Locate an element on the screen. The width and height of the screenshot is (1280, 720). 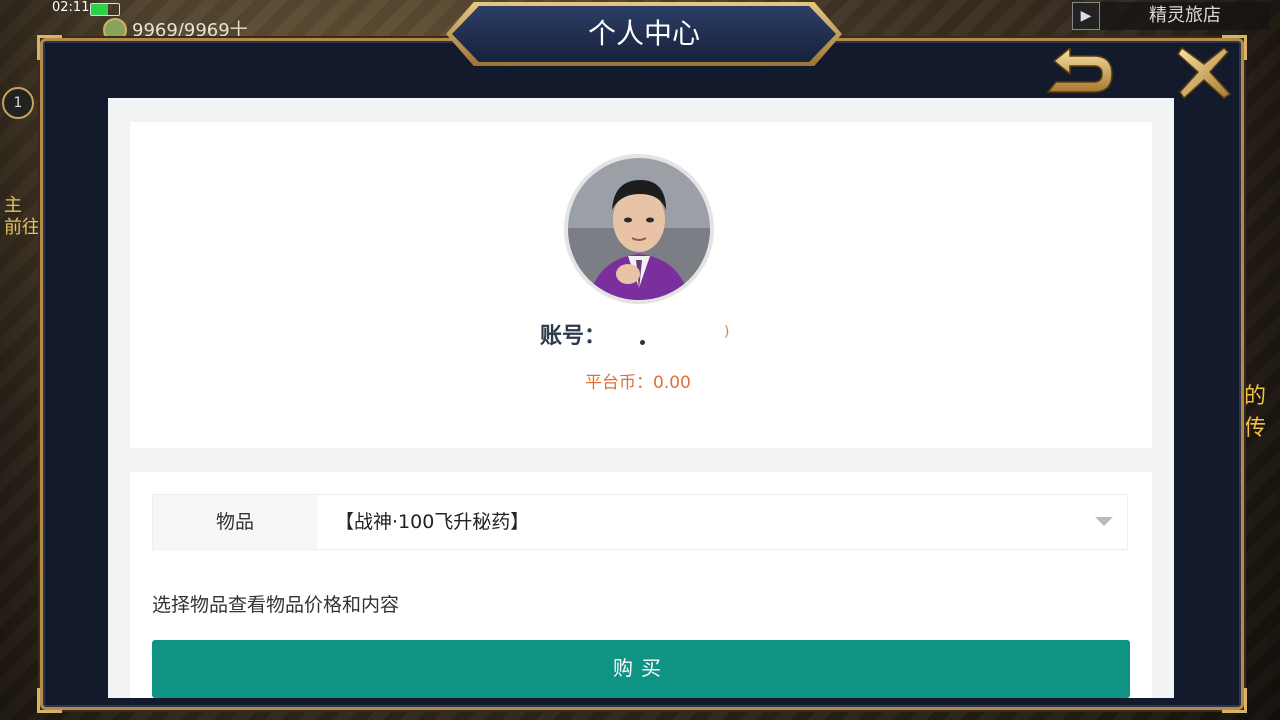
item-selected-value: 【战神·100飞升秘药】 is located at coordinates (432, 522).